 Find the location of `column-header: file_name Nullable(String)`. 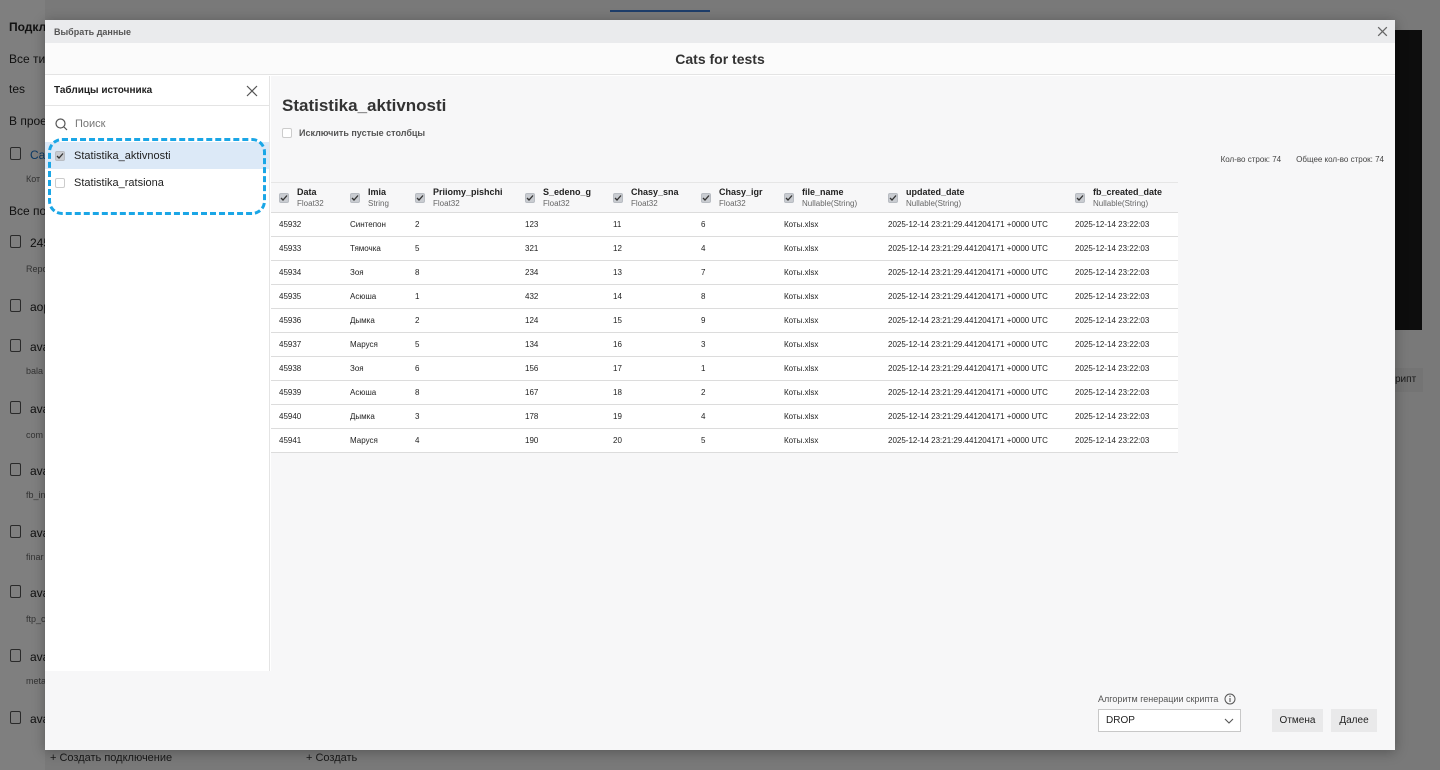

column-header: file_name Nullable(String) is located at coordinates (828, 197).